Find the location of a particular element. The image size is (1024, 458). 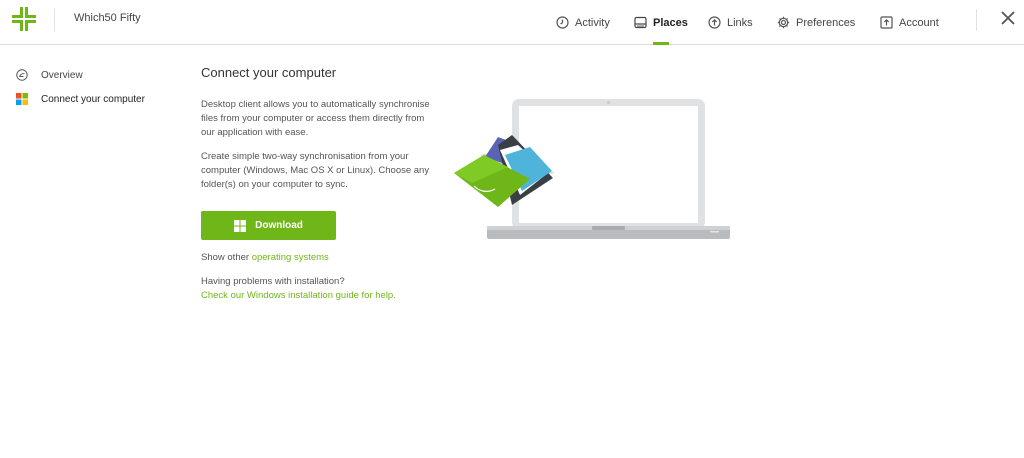

page-title: Connect your computer is located at coordinates (269, 72).